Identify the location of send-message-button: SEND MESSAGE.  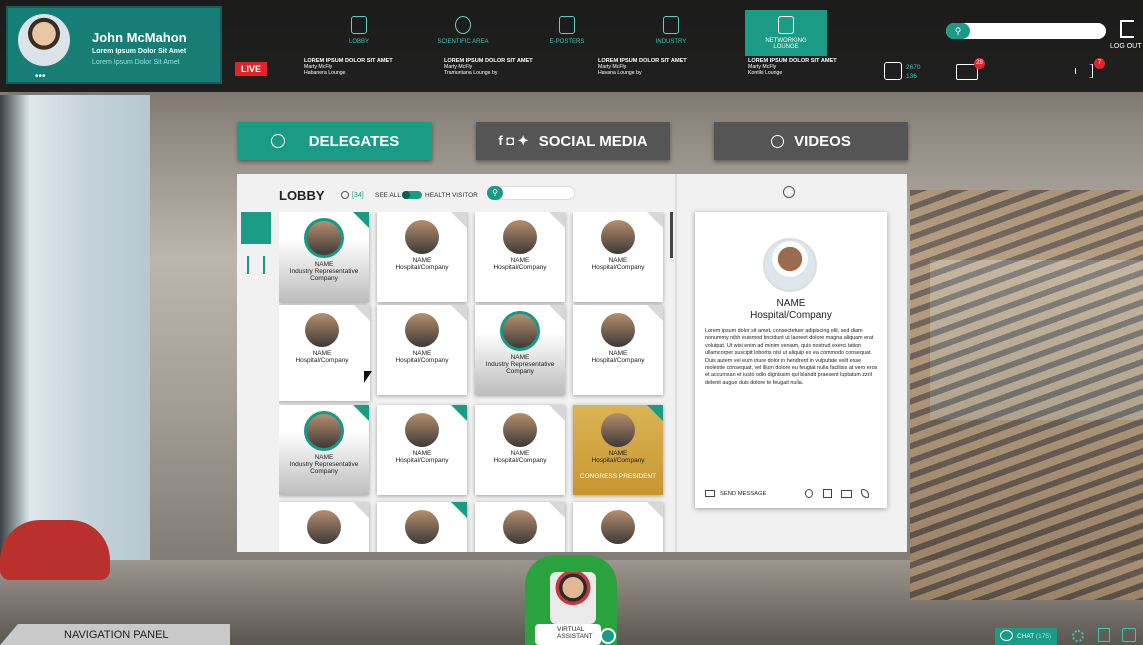
(743, 494).